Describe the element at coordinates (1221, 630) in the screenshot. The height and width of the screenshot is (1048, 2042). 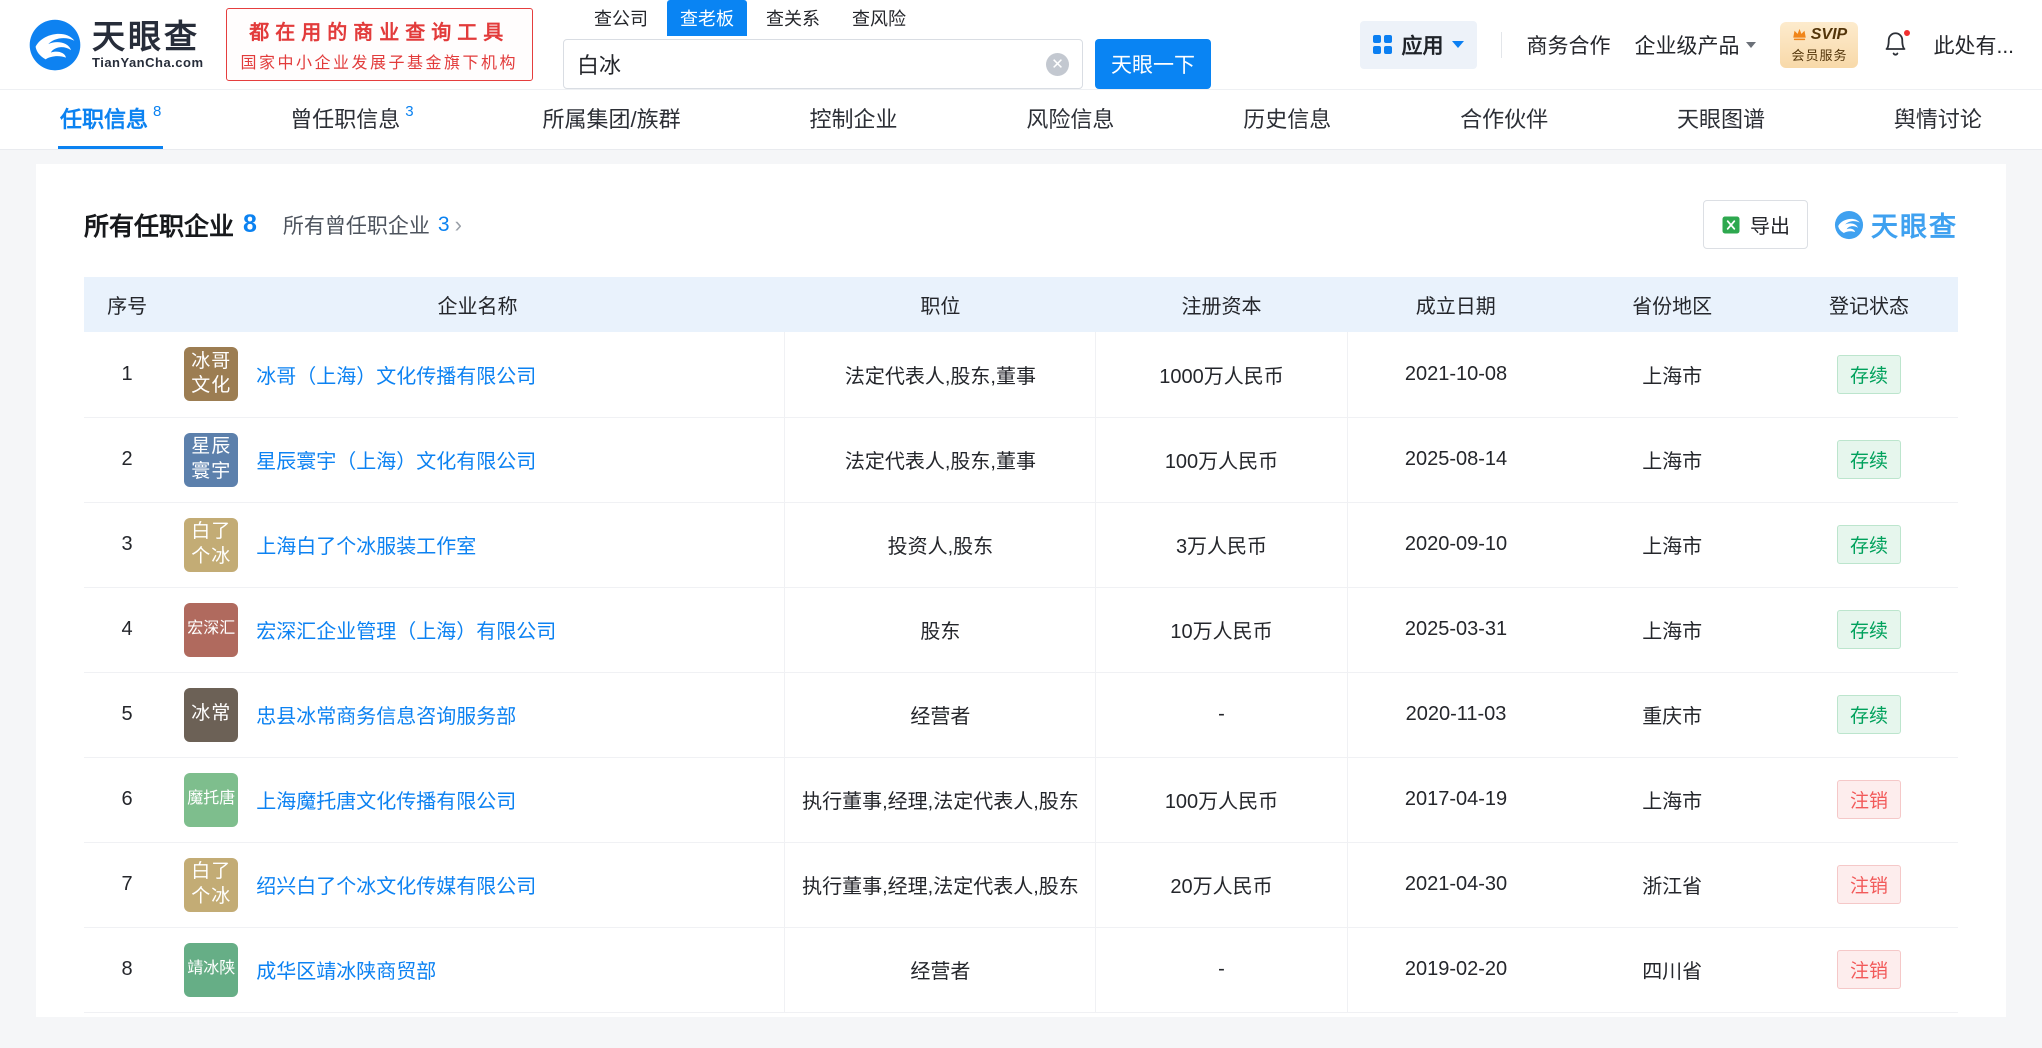
I see `capital-cell: 10万人民币` at that location.